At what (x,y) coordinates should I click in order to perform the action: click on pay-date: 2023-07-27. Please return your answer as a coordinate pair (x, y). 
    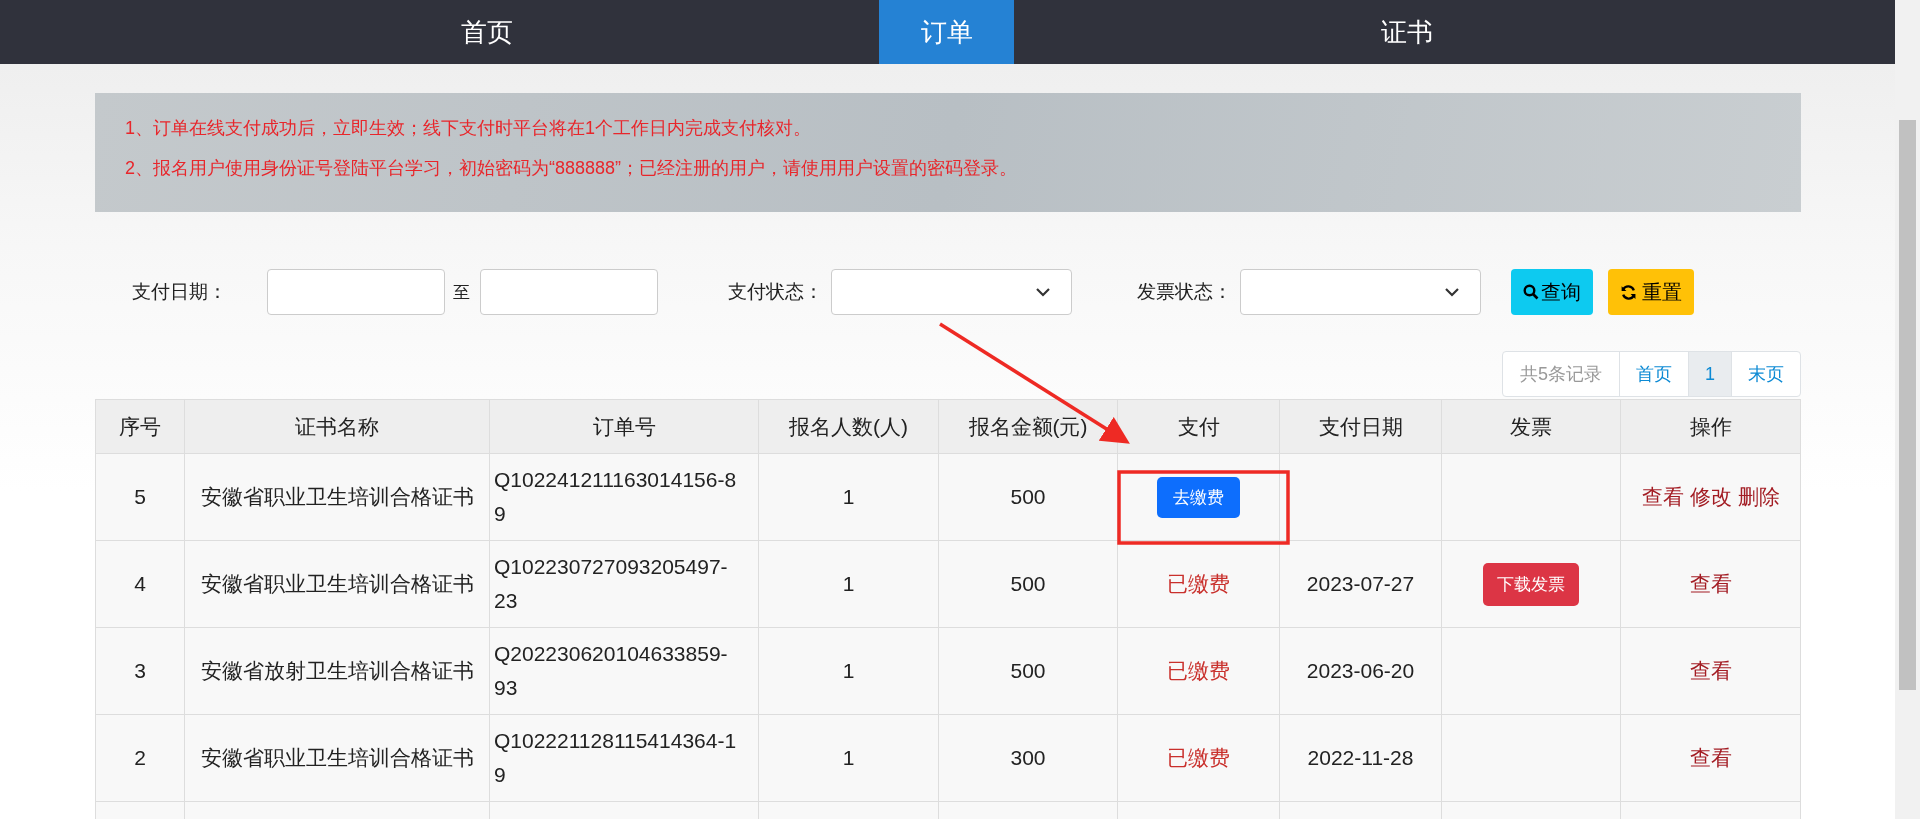
    Looking at the image, I should click on (1360, 583).